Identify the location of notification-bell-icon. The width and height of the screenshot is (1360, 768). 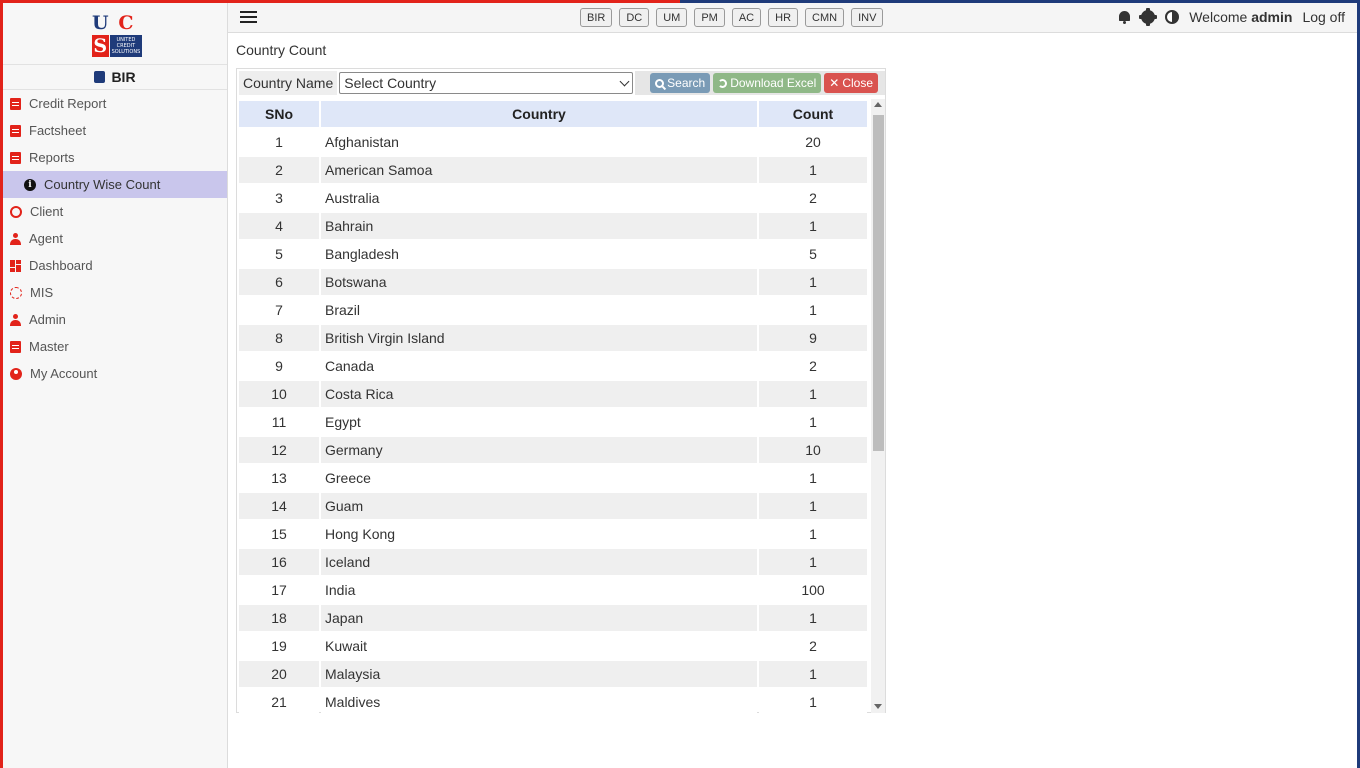
(1124, 17).